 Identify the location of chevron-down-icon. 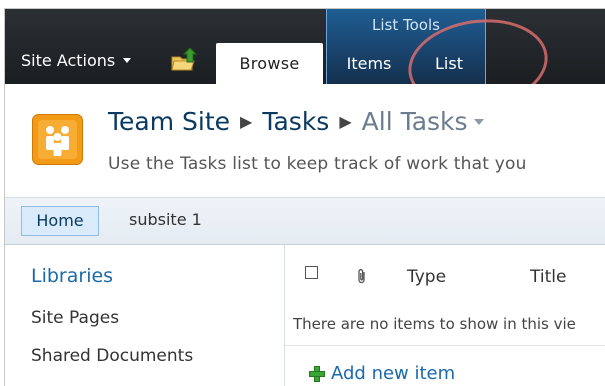
(127, 60).